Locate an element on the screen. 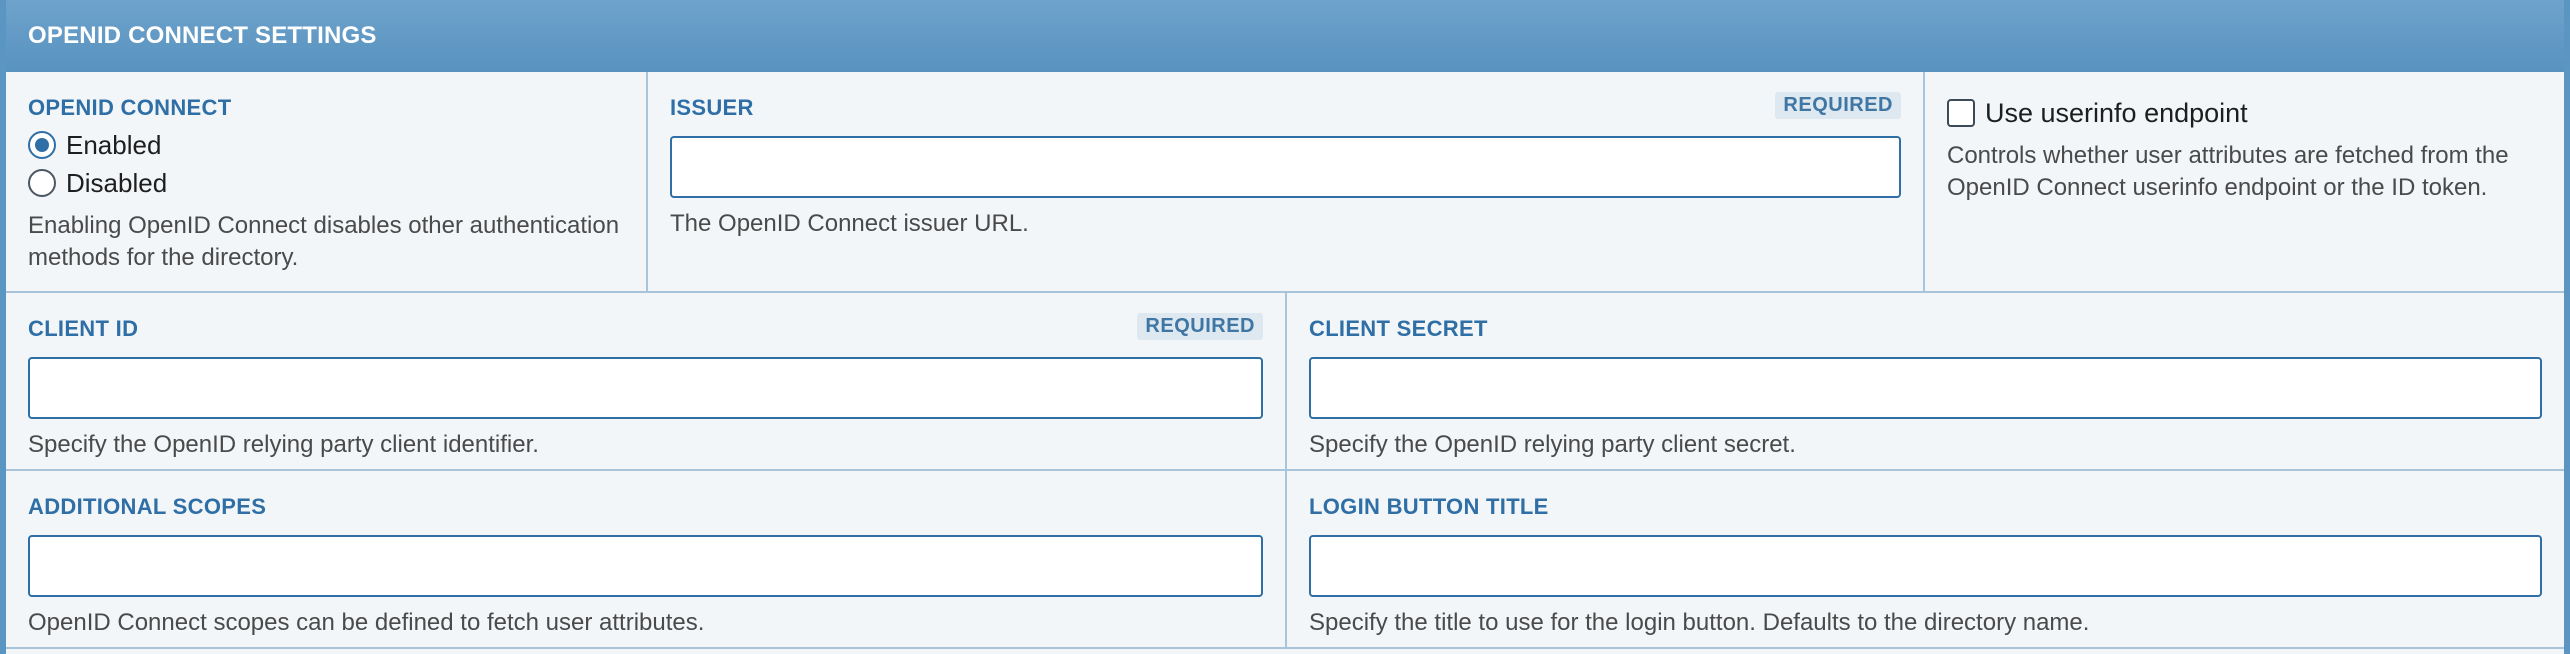 The width and height of the screenshot is (2570, 654). additional-scopes-label: ADDITIONAL SCOPES is located at coordinates (147, 506).